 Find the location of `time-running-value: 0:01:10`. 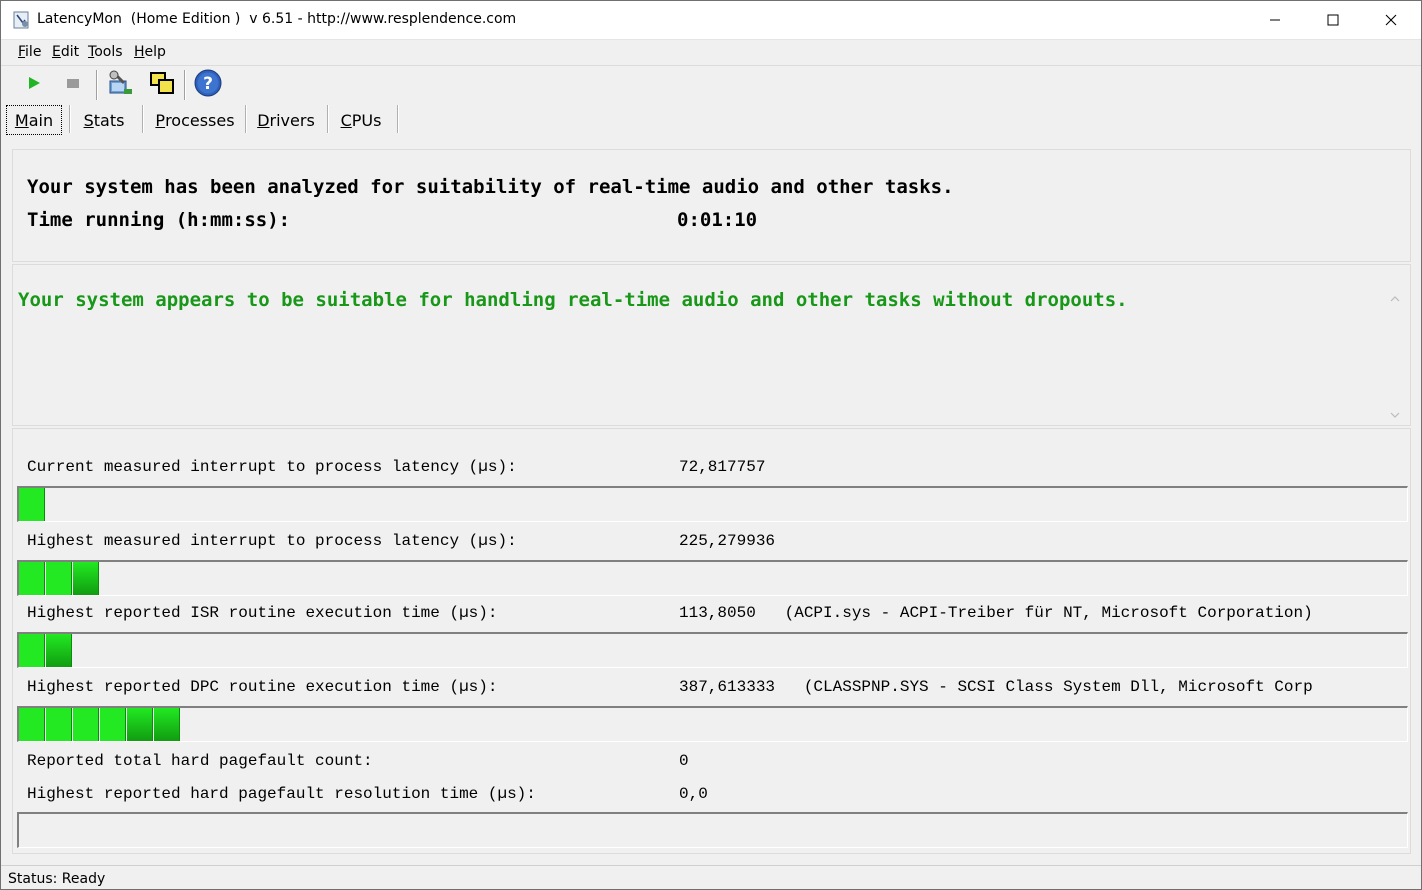

time-running-value: 0:01:10 is located at coordinates (717, 220).